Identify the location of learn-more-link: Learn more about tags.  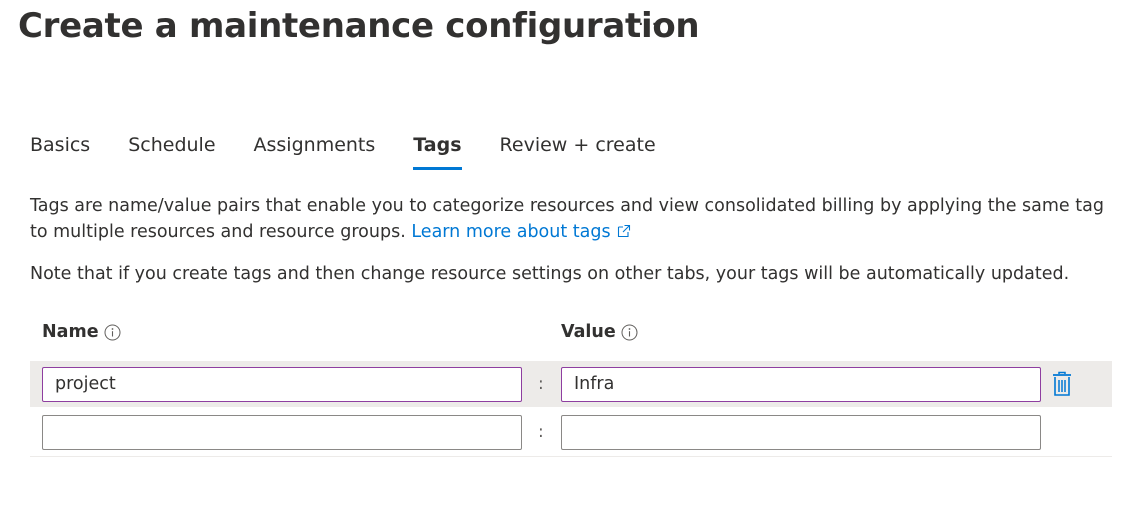
(520, 232).